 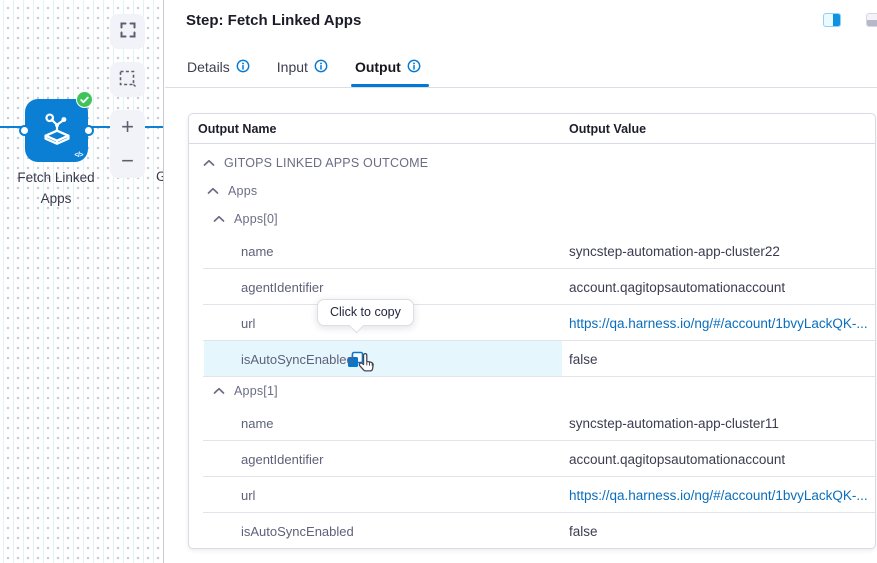 What do you see at coordinates (532, 163) in the screenshot?
I see `table-row-group: GITOPS LINKED APPS OUTCOME` at bounding box center [532, 163].